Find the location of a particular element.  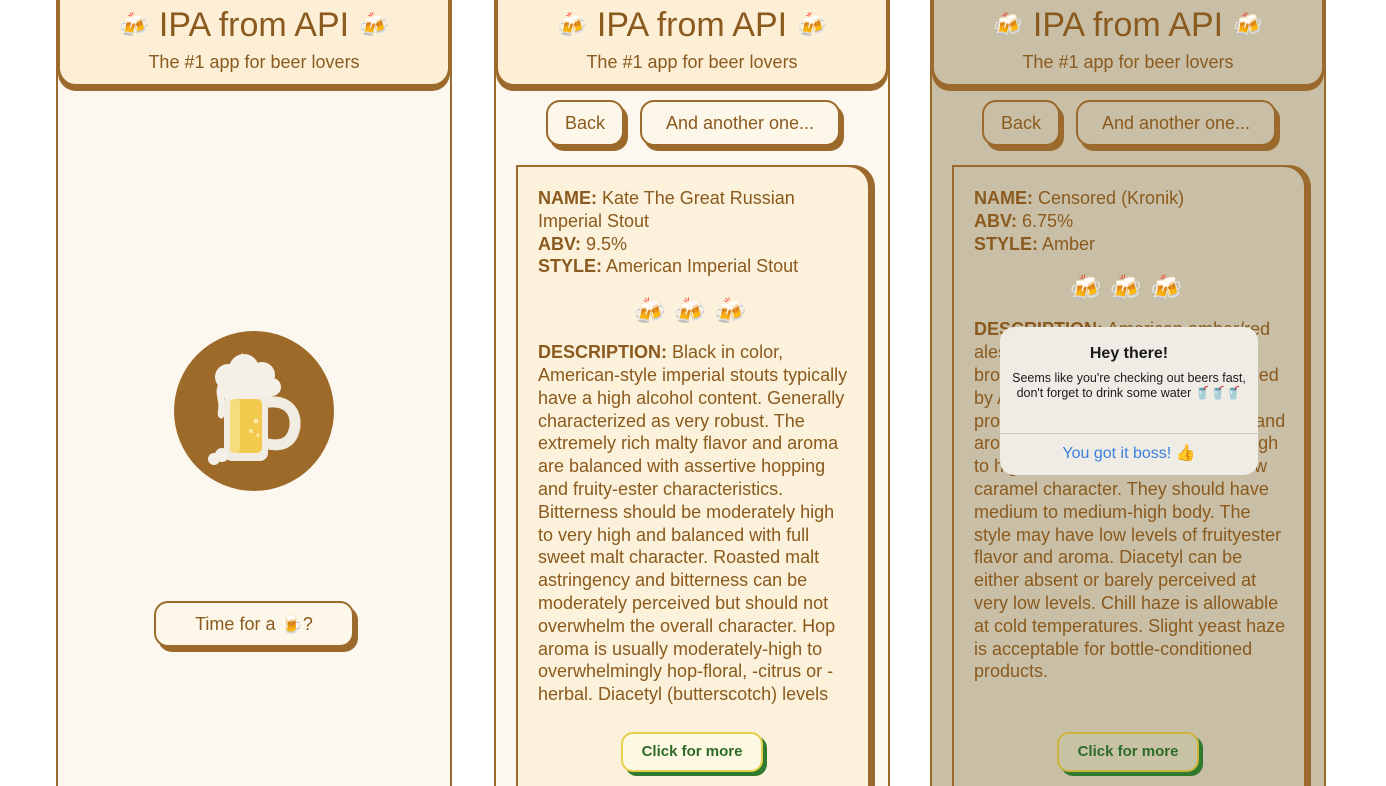

beer-abv: ABV: 6.75% is located at coordinates (1024, 220).